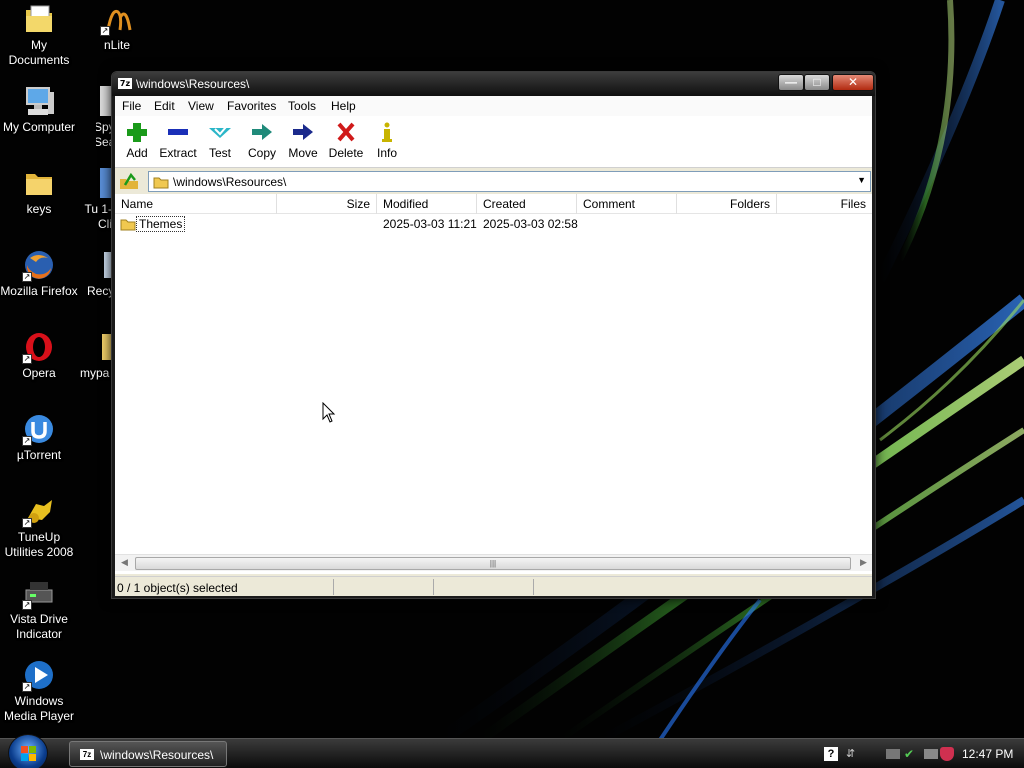 This screenshot has width=1024, height=768. Describe the element at coordinates (39, 455) in the screenshot. I see `desktop-icon-label: µTorrent` at that location.